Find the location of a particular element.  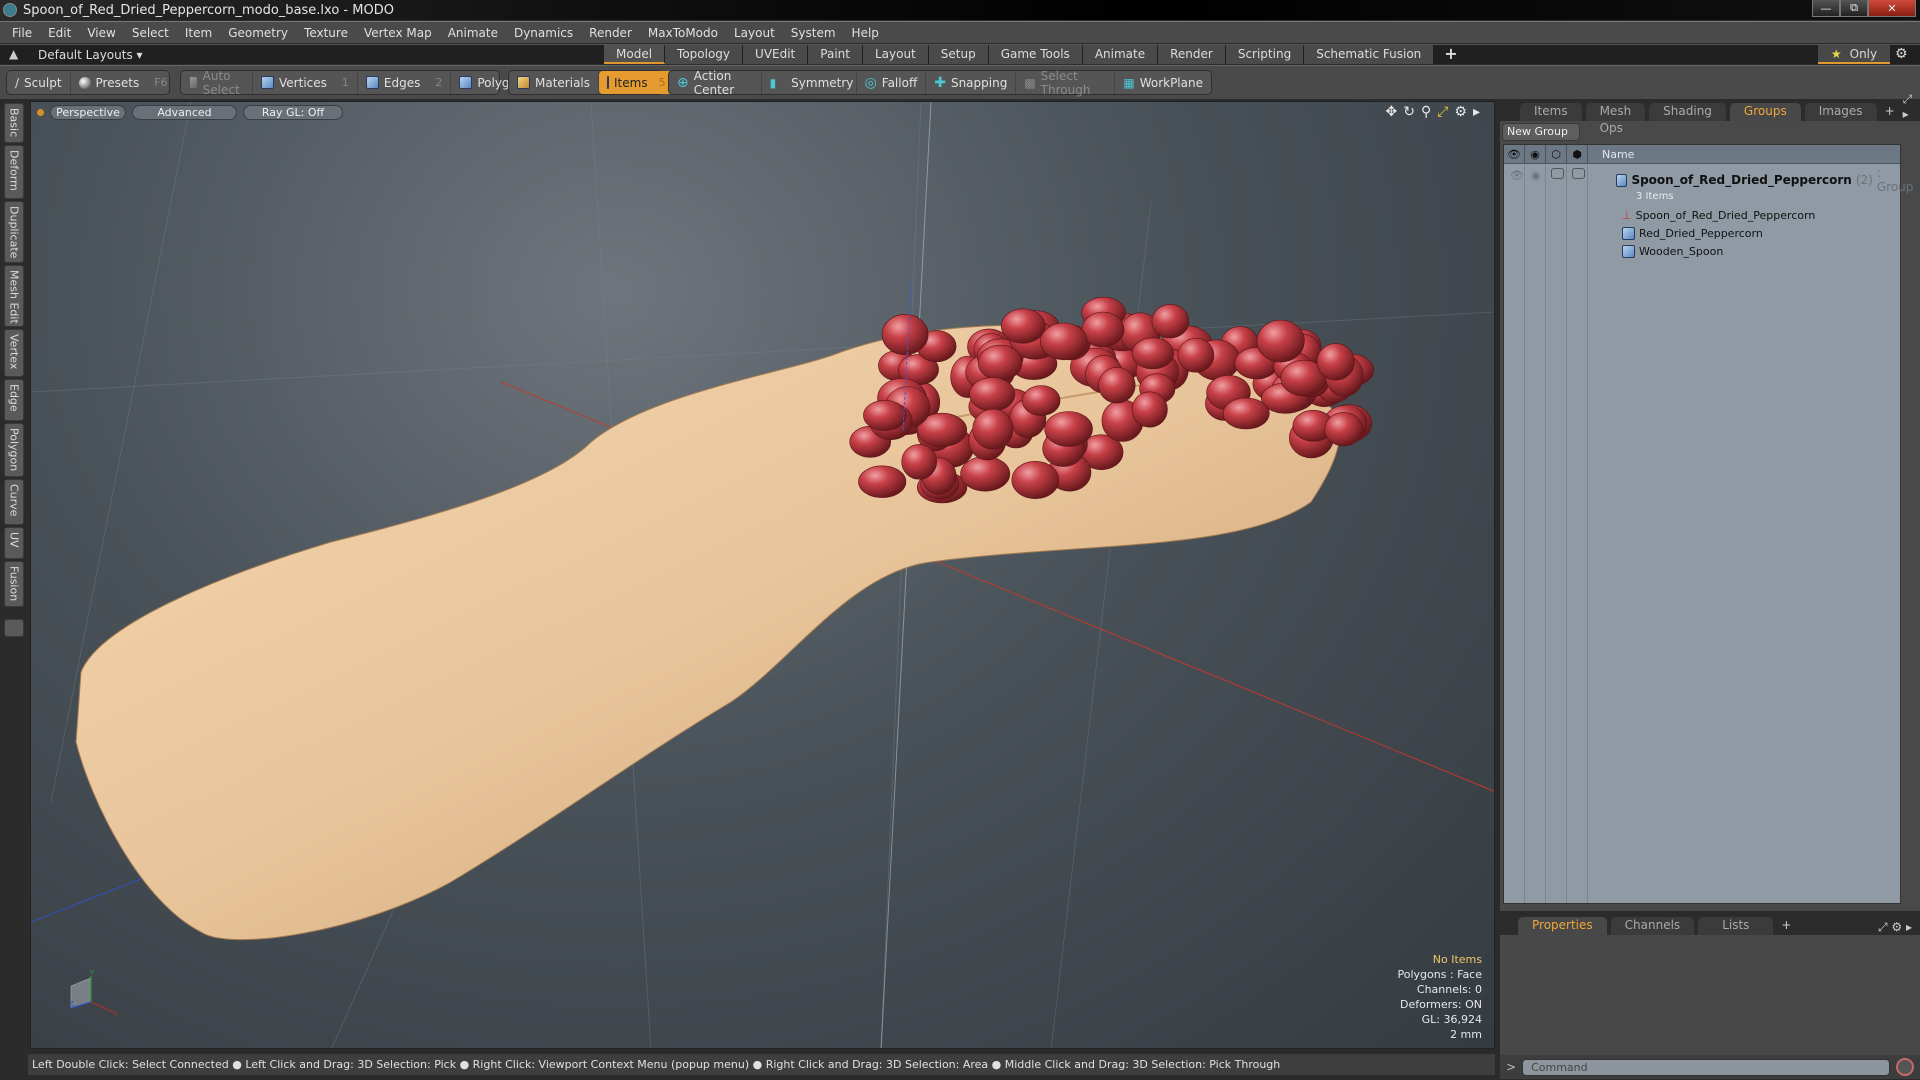

layouts-dropdown: Default Layouts ▾ is located at coordinates (90, 55).